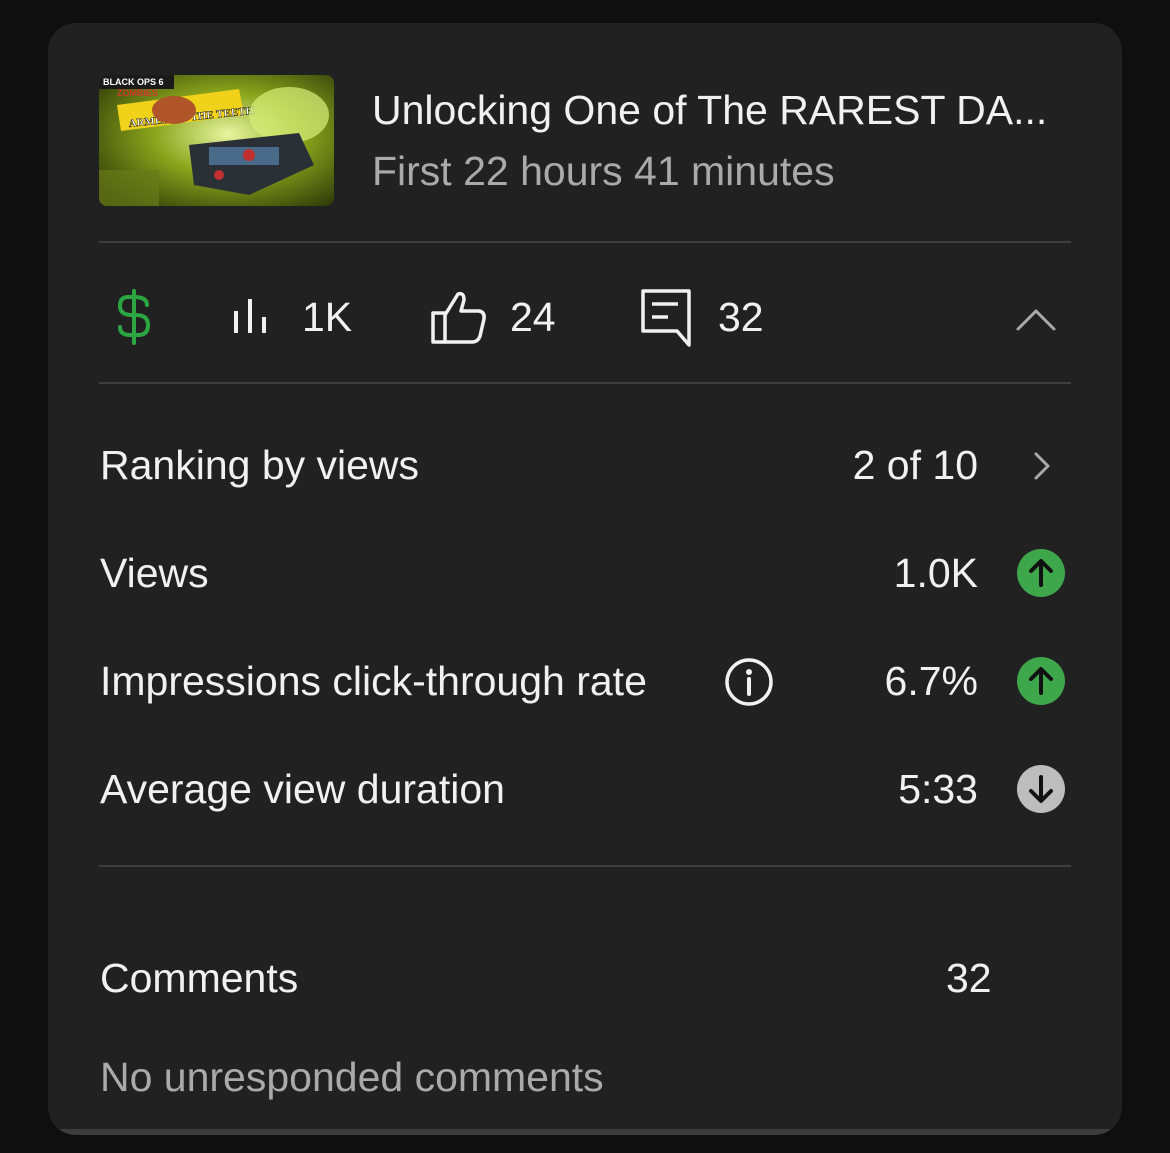 The image size is (1170, 1153). Describe the element at coordinates (935, 573) in the screenshot. I see `metric-value: 1.0K` at that location.